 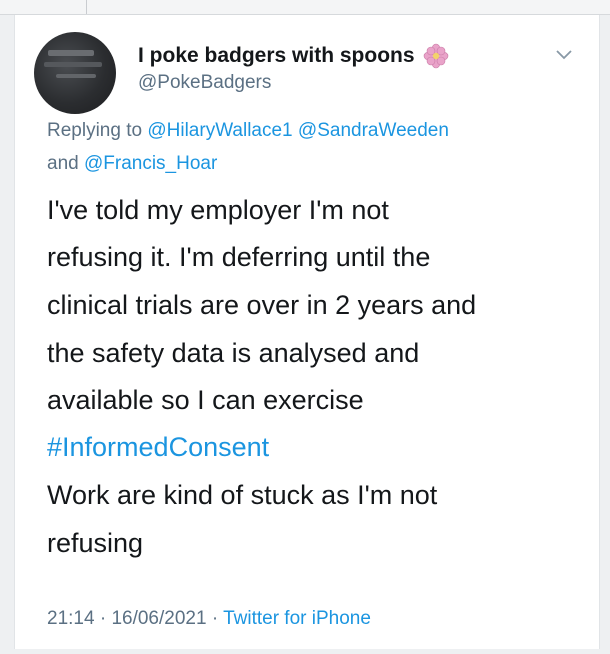 I want to click on tweet-text-line: clinical trials are over in 2 years and, so click(x=262, y=305).